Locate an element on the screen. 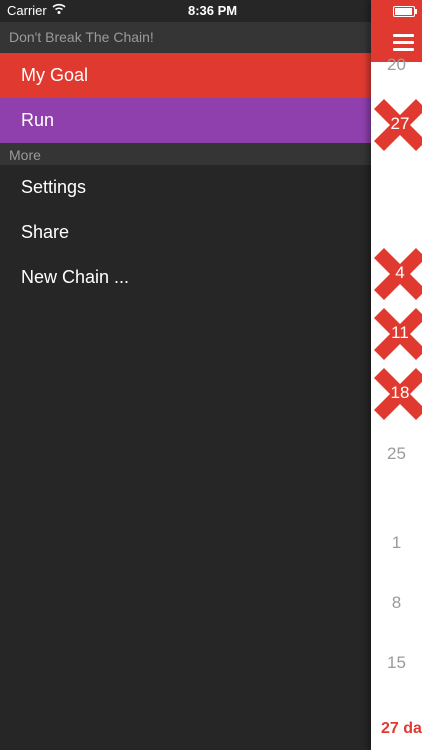 The height and width of the screenshot is (750, 422). calendar-day-marked: 11 is located at coordinates (398, 334).